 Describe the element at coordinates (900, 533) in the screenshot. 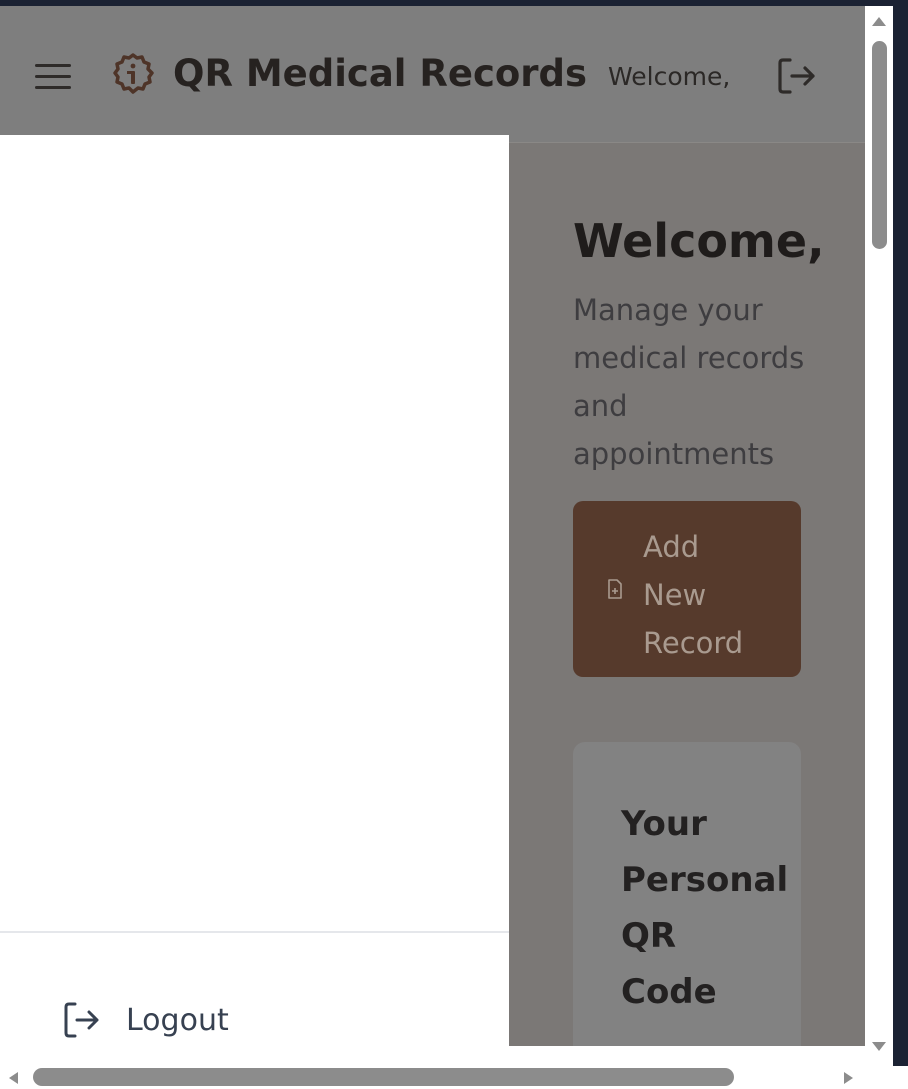

I see `screen-edge` at that location.